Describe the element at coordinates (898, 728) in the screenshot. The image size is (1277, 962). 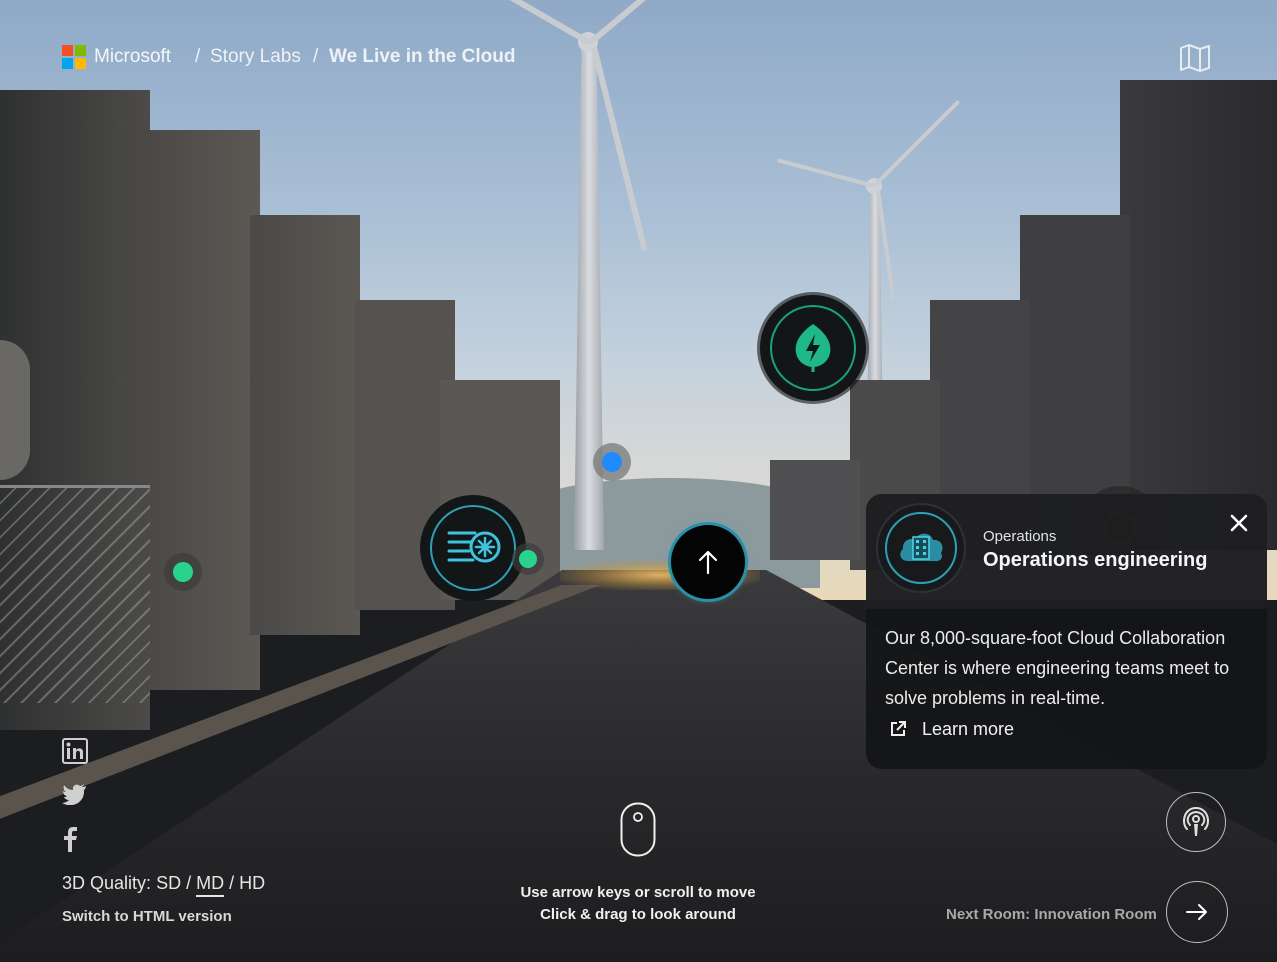
I see `external-link-icon` at that location.